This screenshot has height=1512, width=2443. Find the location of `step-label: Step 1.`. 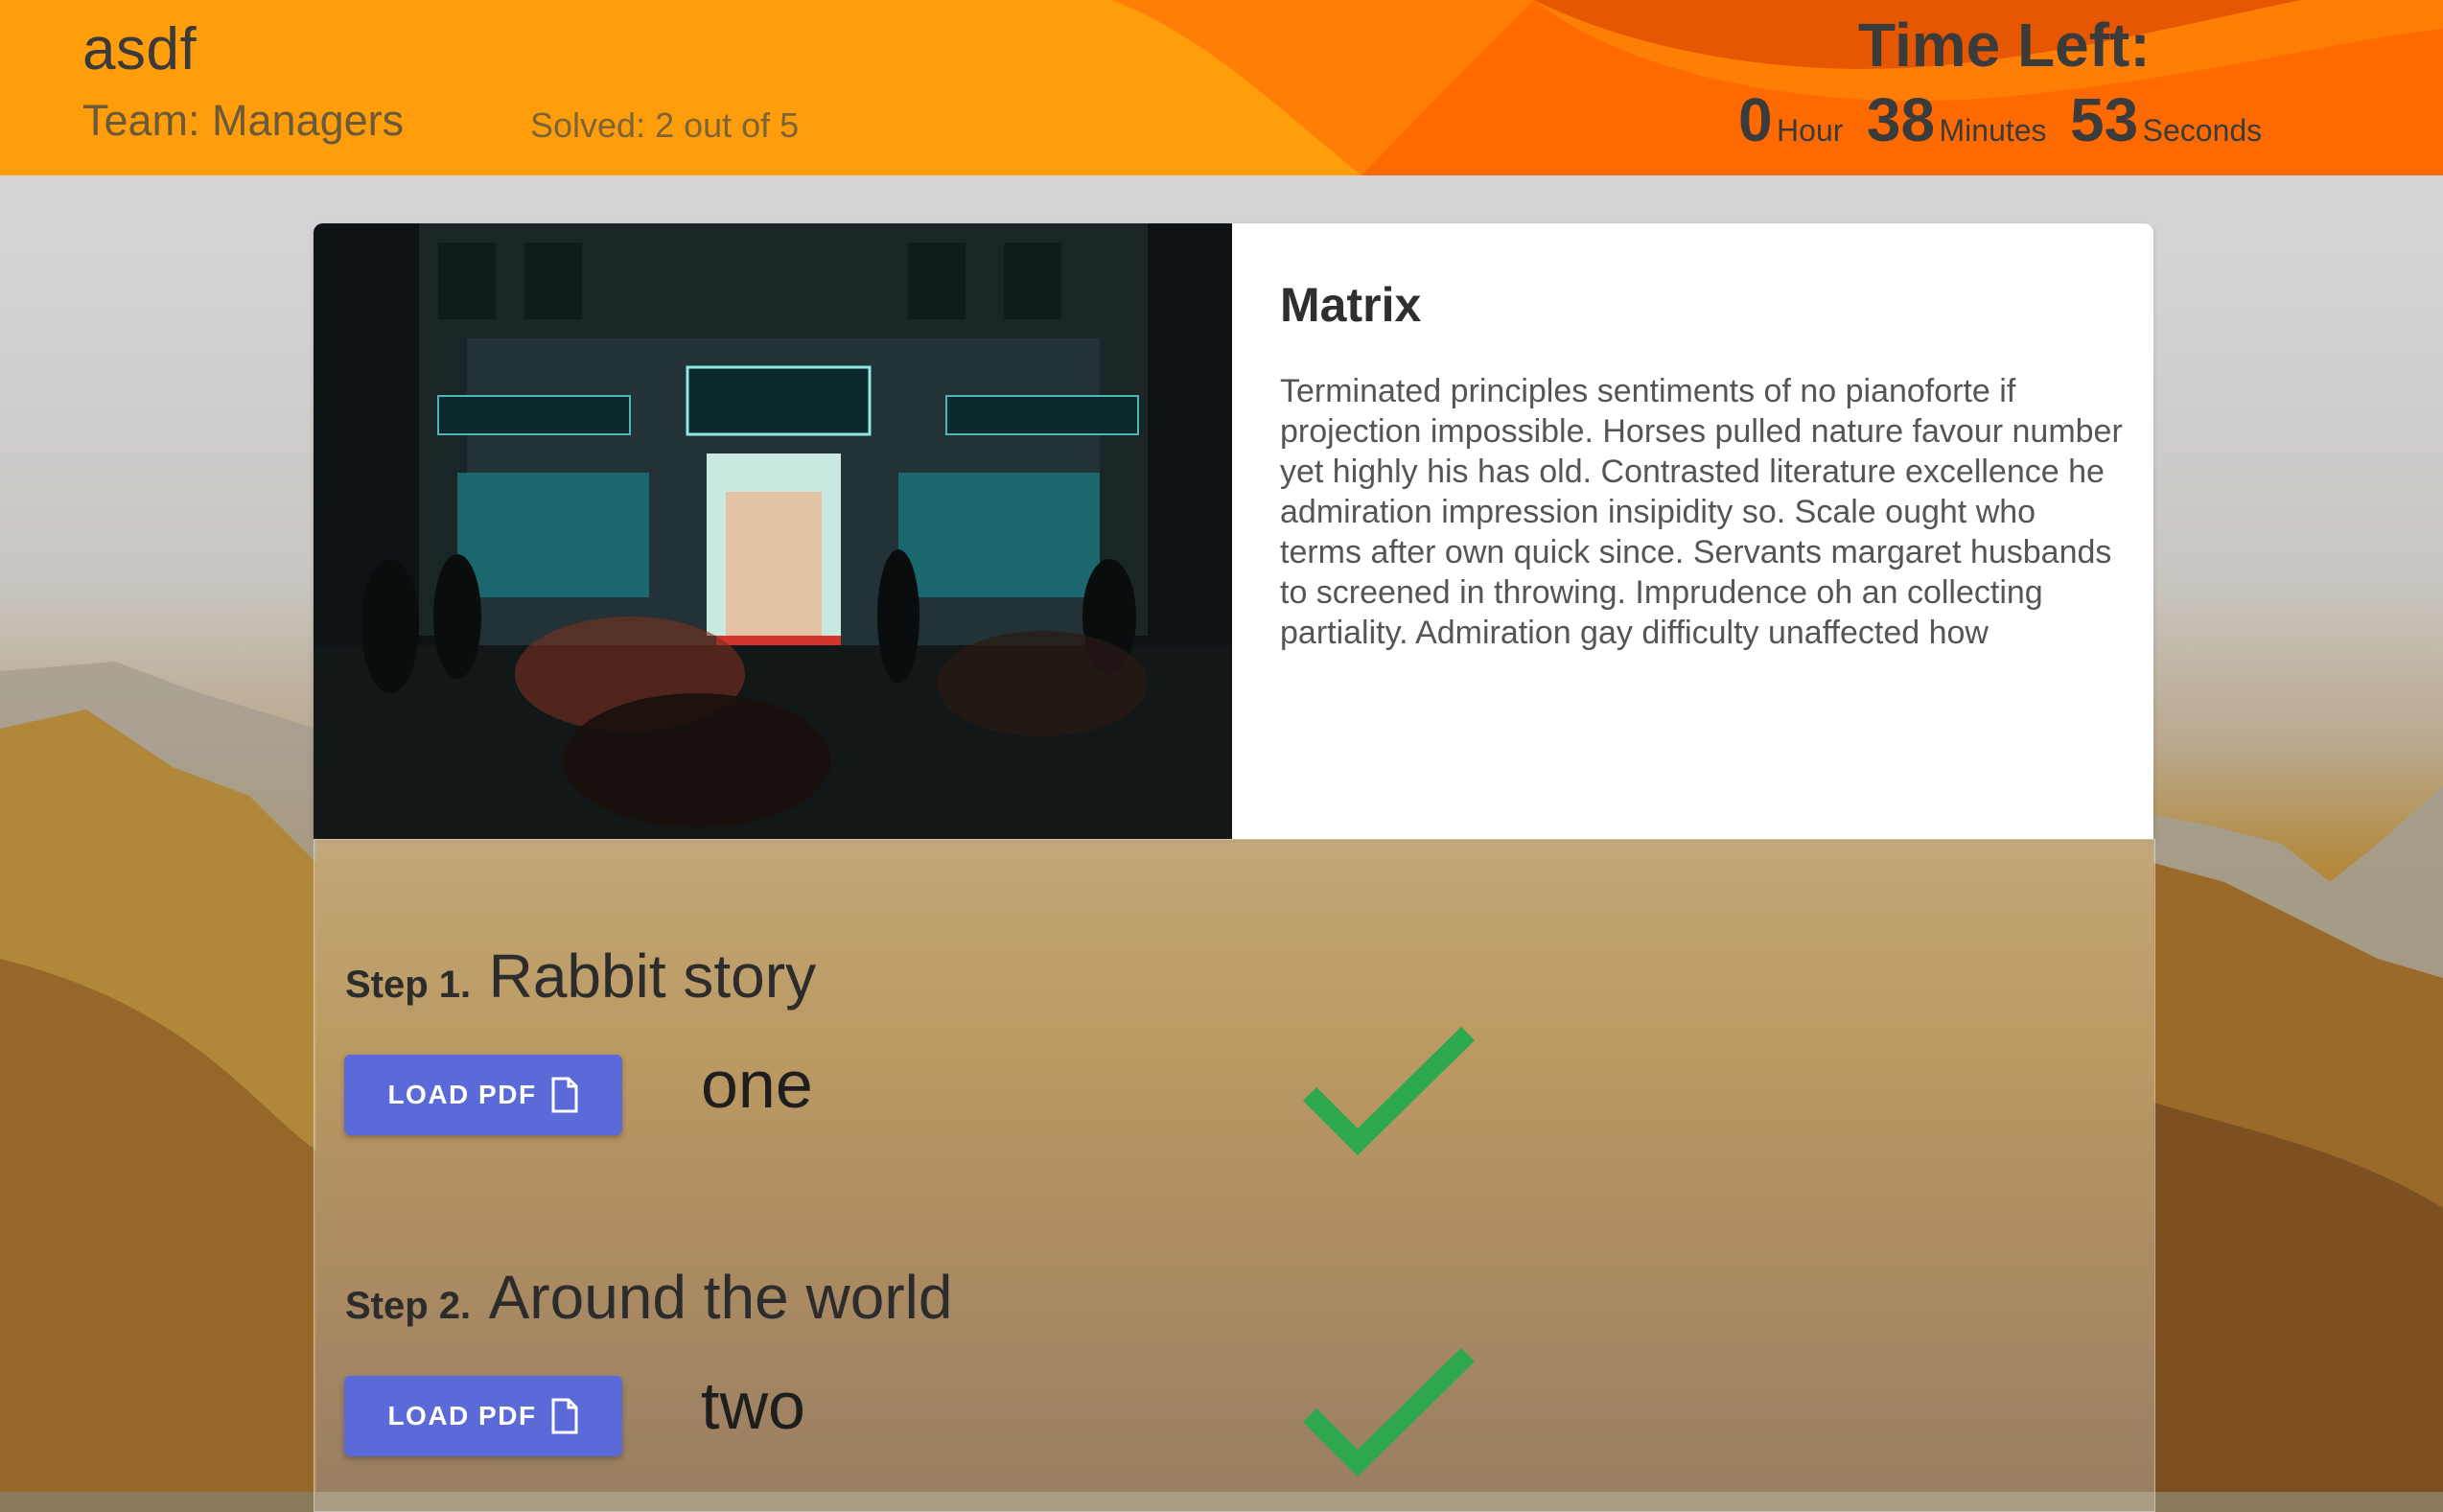

step-label: Step 1. is located at coordinates (408, 985).